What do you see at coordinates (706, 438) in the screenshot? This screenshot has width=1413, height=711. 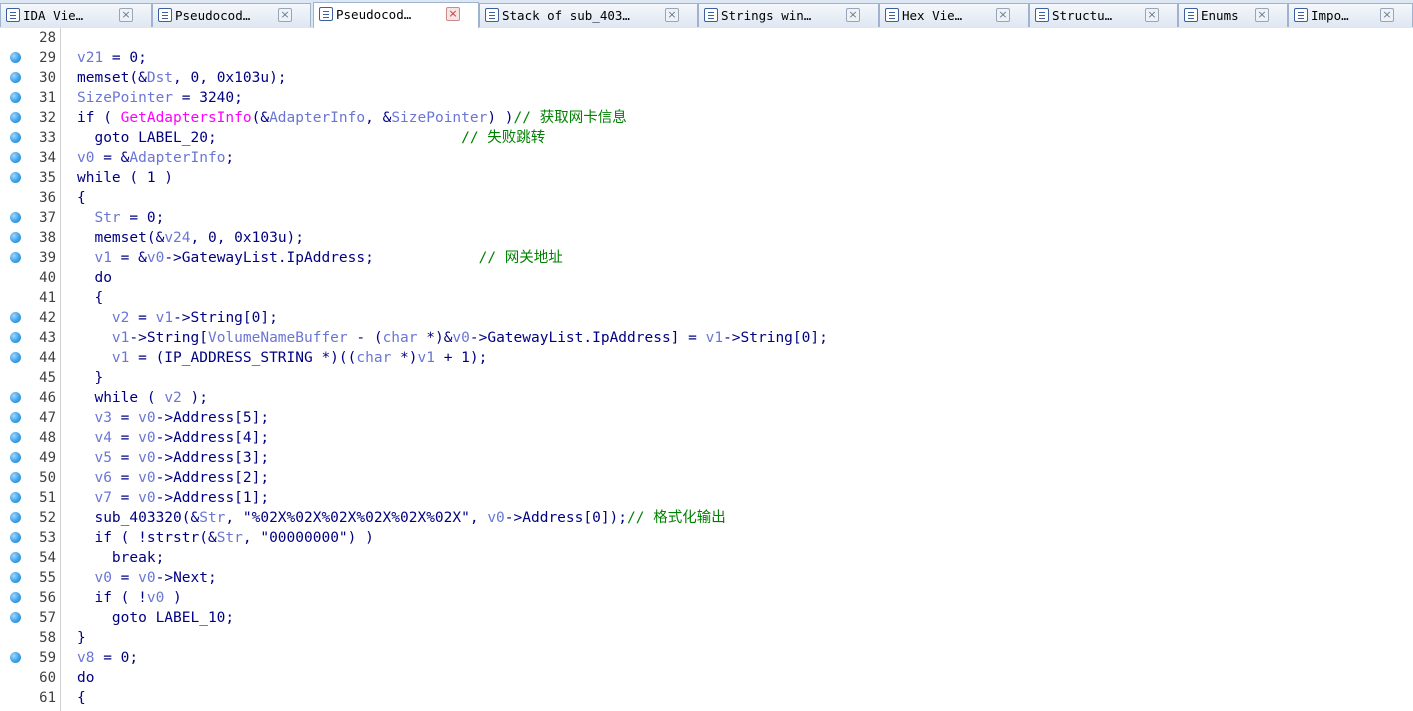 I see `code-line: 48 v4 = v0->Address[4];` at bounding box center [706, 438].